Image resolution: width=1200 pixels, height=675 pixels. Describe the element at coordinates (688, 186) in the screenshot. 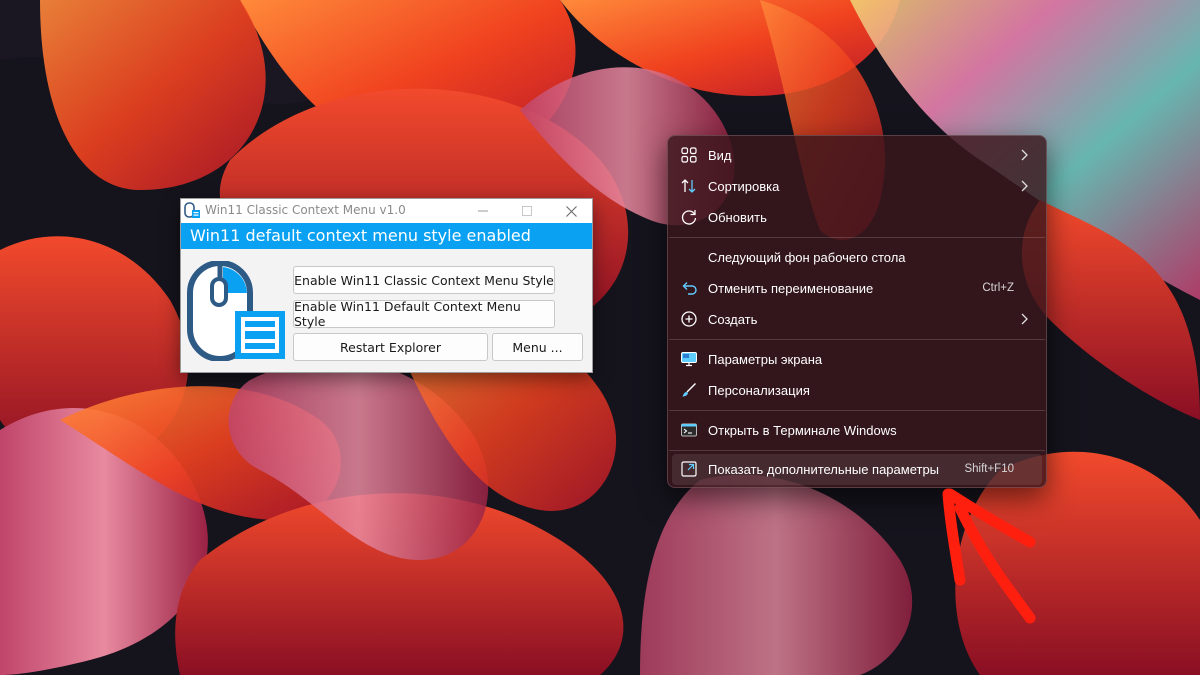

I see `sort-icon` at that location.